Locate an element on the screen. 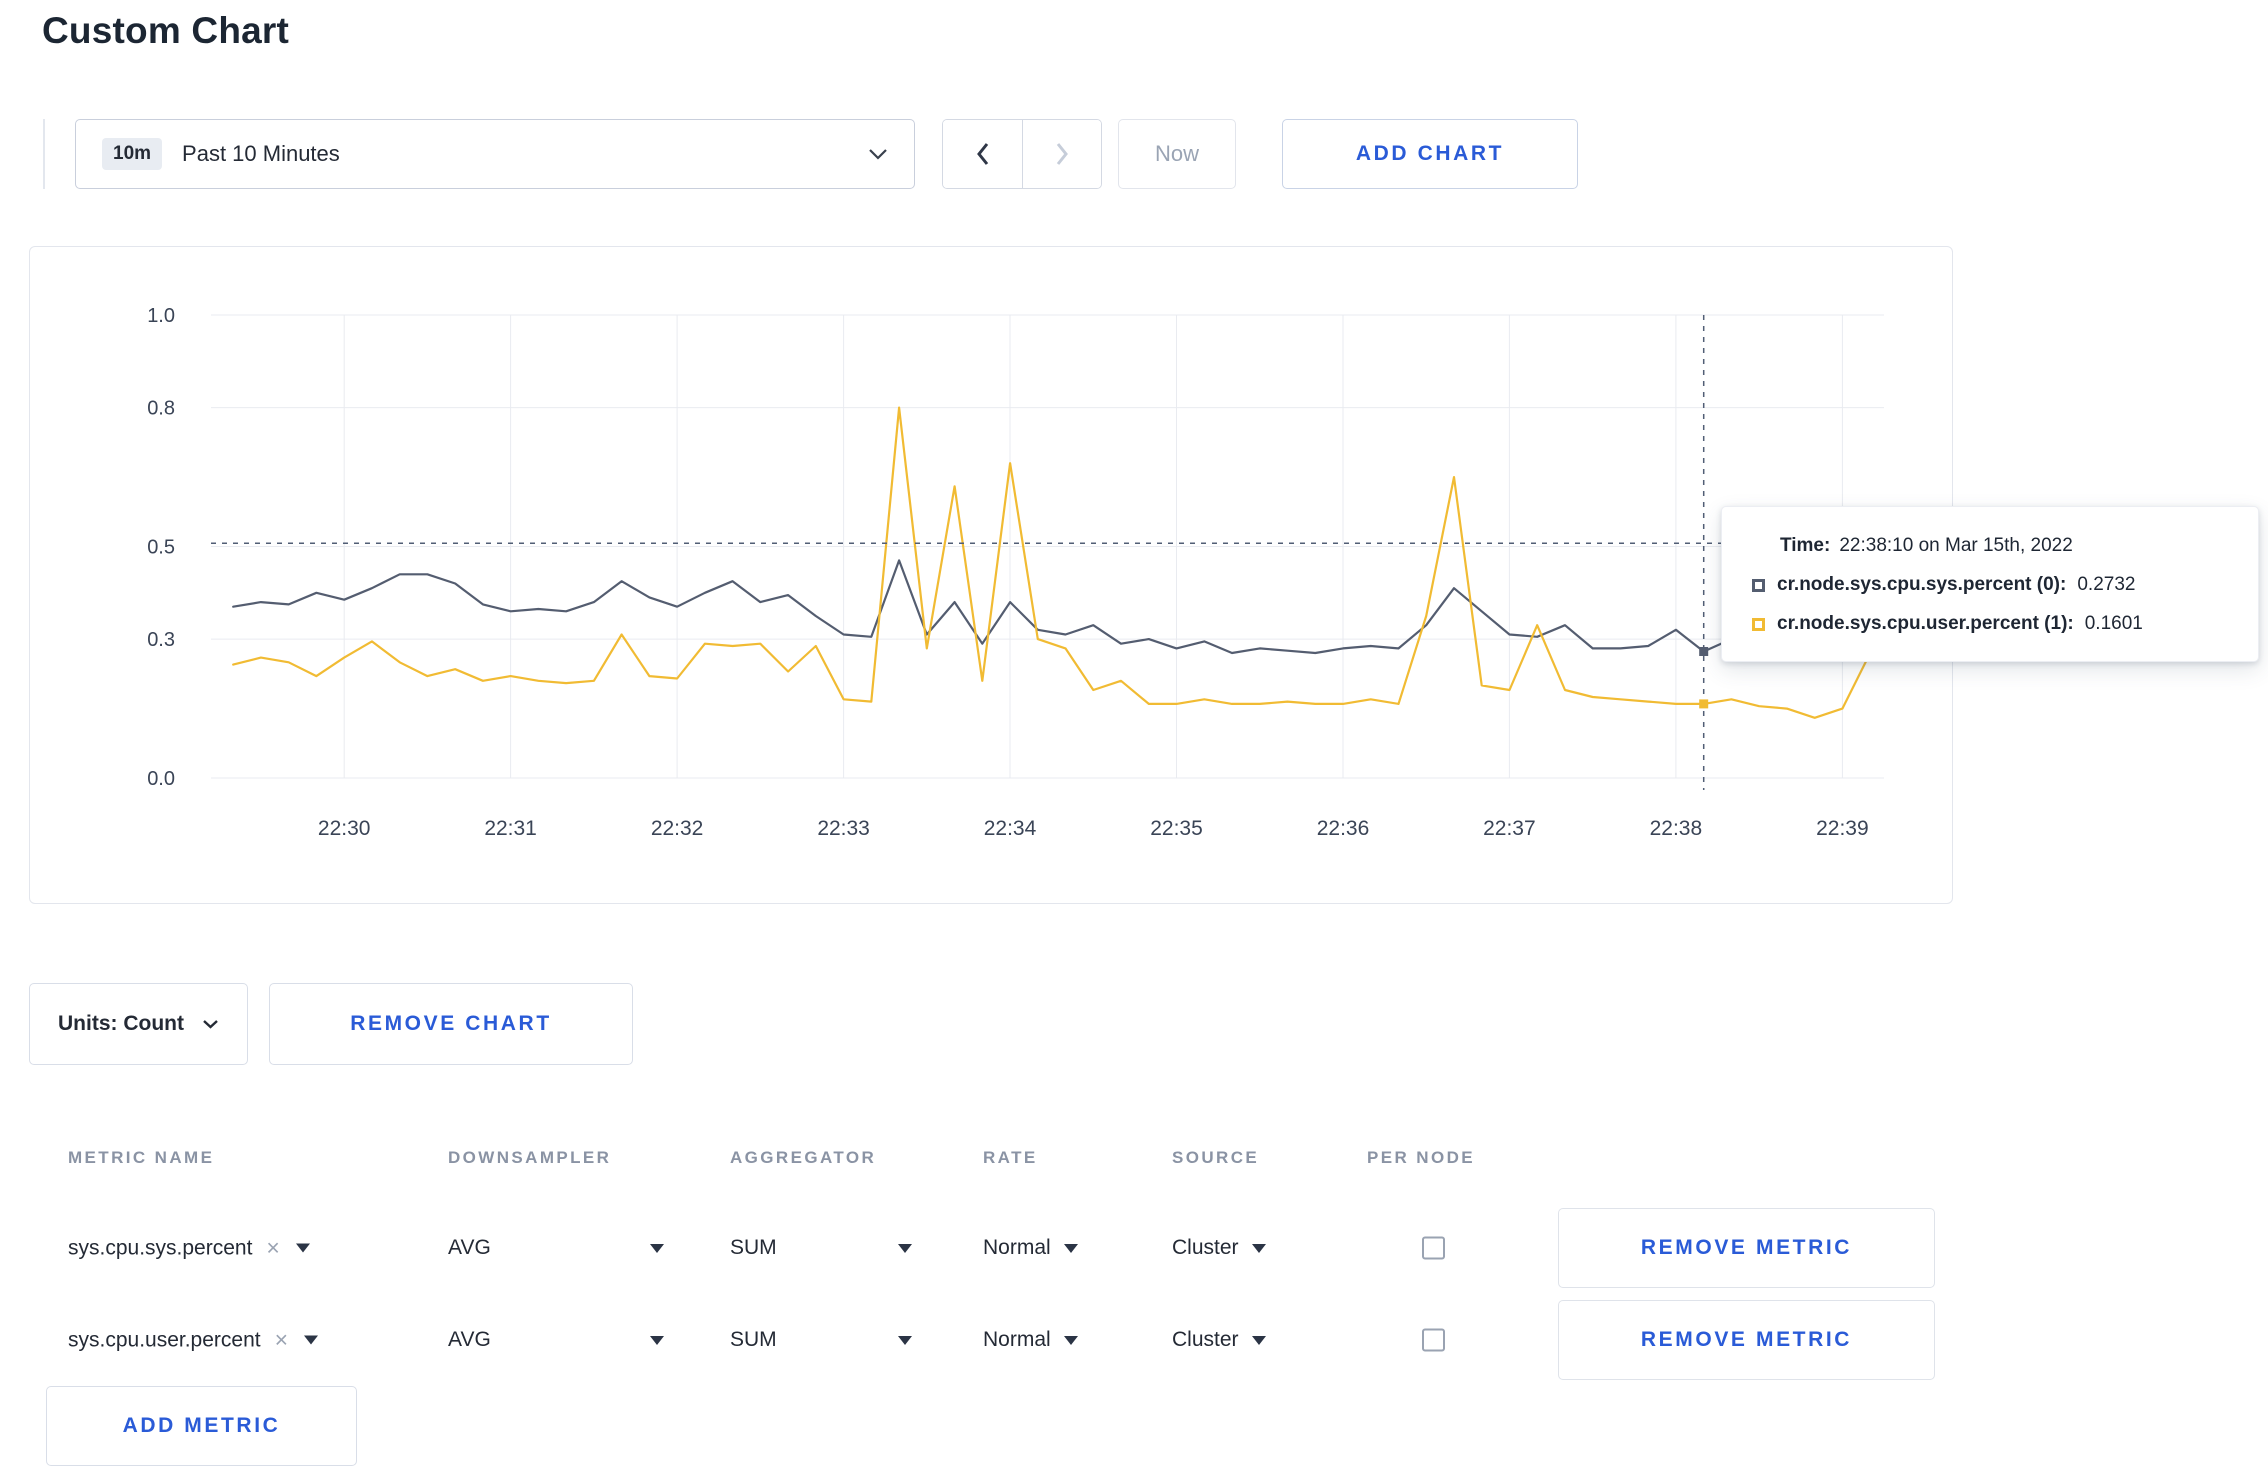 Image resolution: width=2268 pixels, height=1478 pixels. column-header-downsampler: DOWNSAMPLER is located at coordinates (530, 1157).